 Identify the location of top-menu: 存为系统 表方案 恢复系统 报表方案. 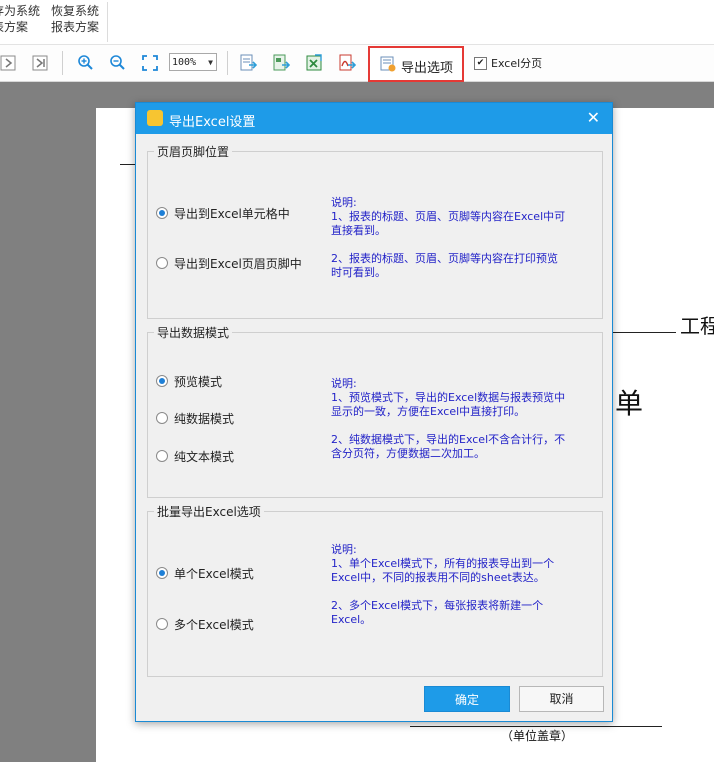
(357, 22).